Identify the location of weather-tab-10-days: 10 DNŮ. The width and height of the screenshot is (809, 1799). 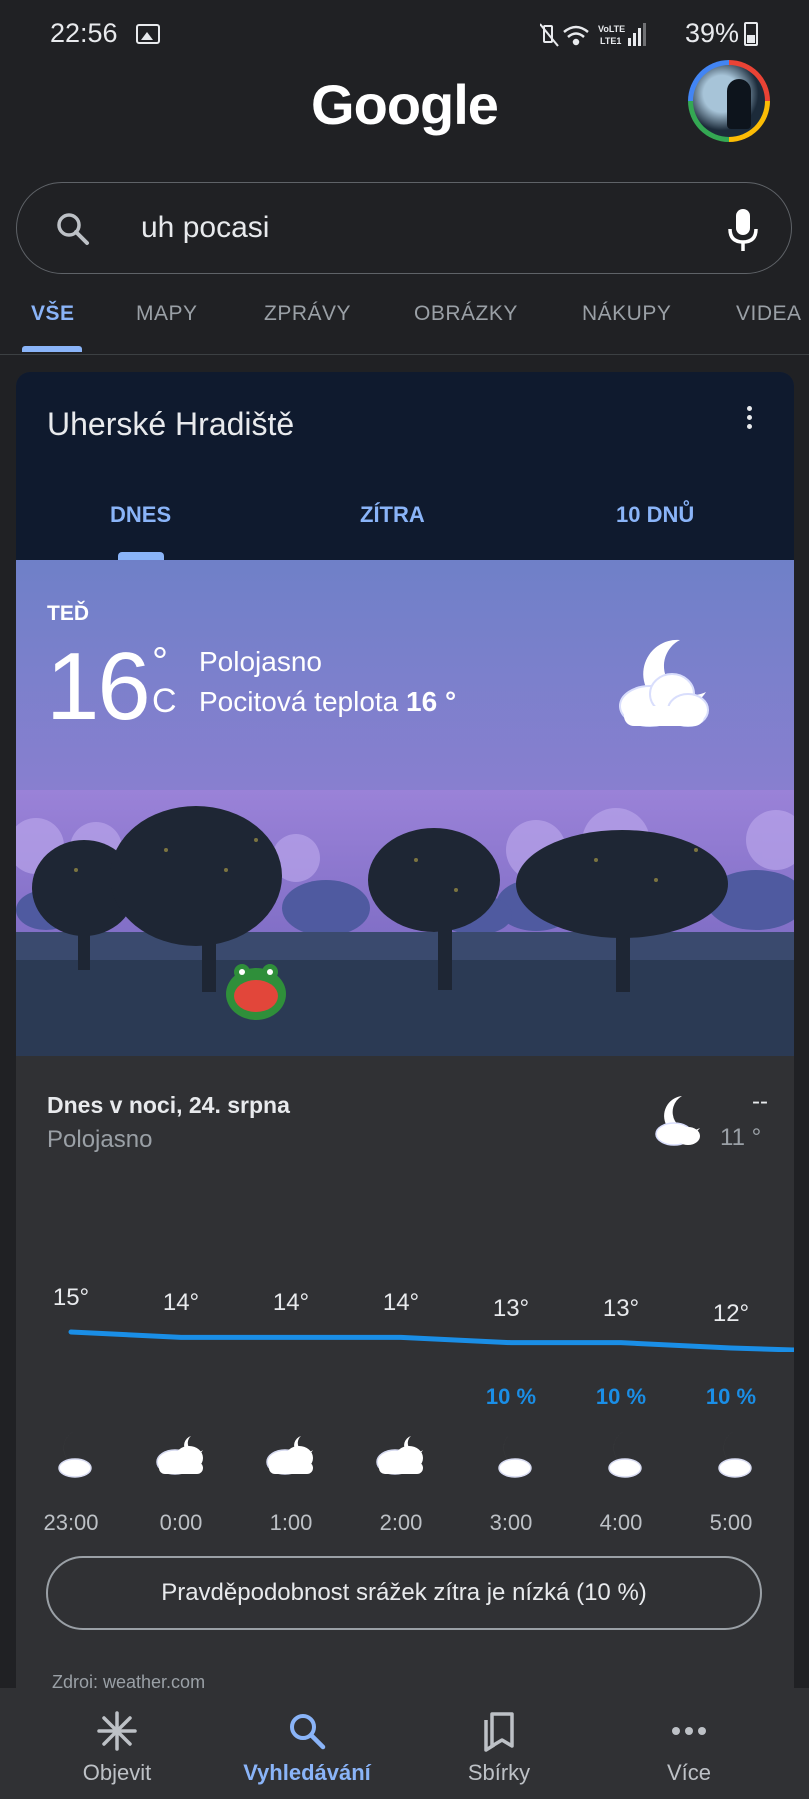
(655, 515).